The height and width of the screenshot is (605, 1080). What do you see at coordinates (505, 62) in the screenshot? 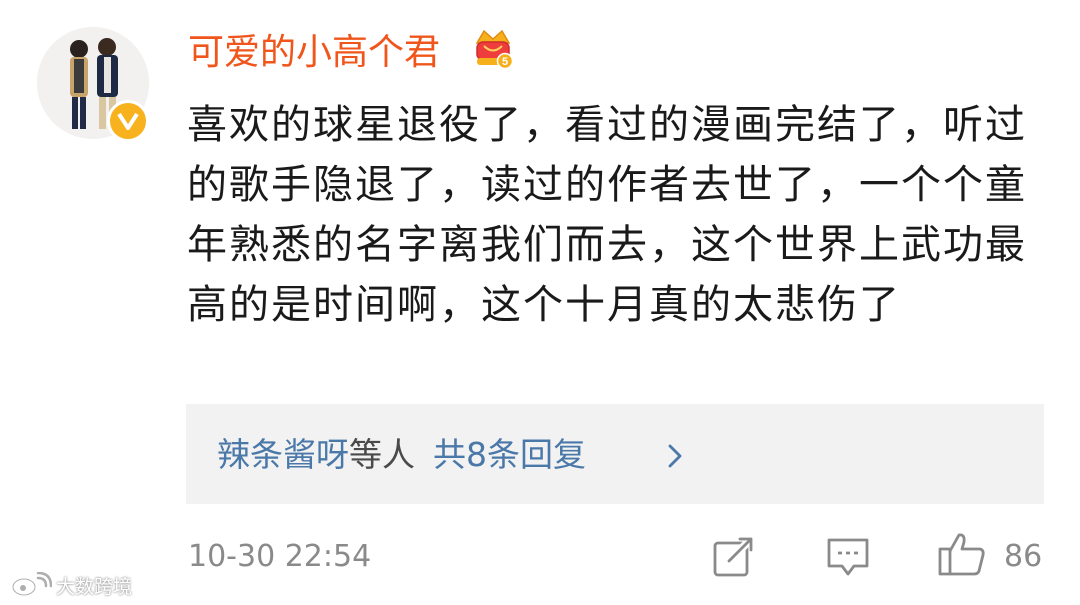
I see `vip-level-label: 5` at bounding box center [505, 62].